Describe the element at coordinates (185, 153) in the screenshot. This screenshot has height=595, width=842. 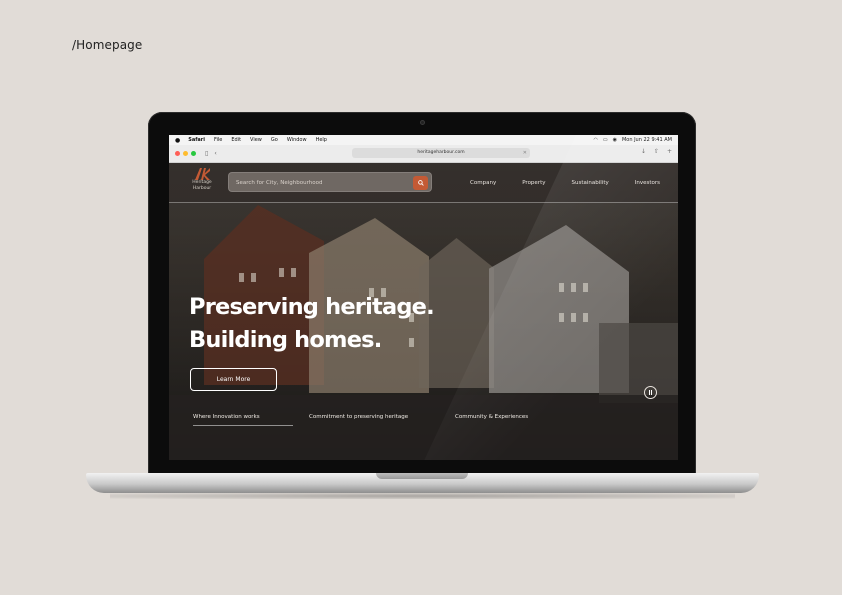
I see `minimize-window-button` at that location.